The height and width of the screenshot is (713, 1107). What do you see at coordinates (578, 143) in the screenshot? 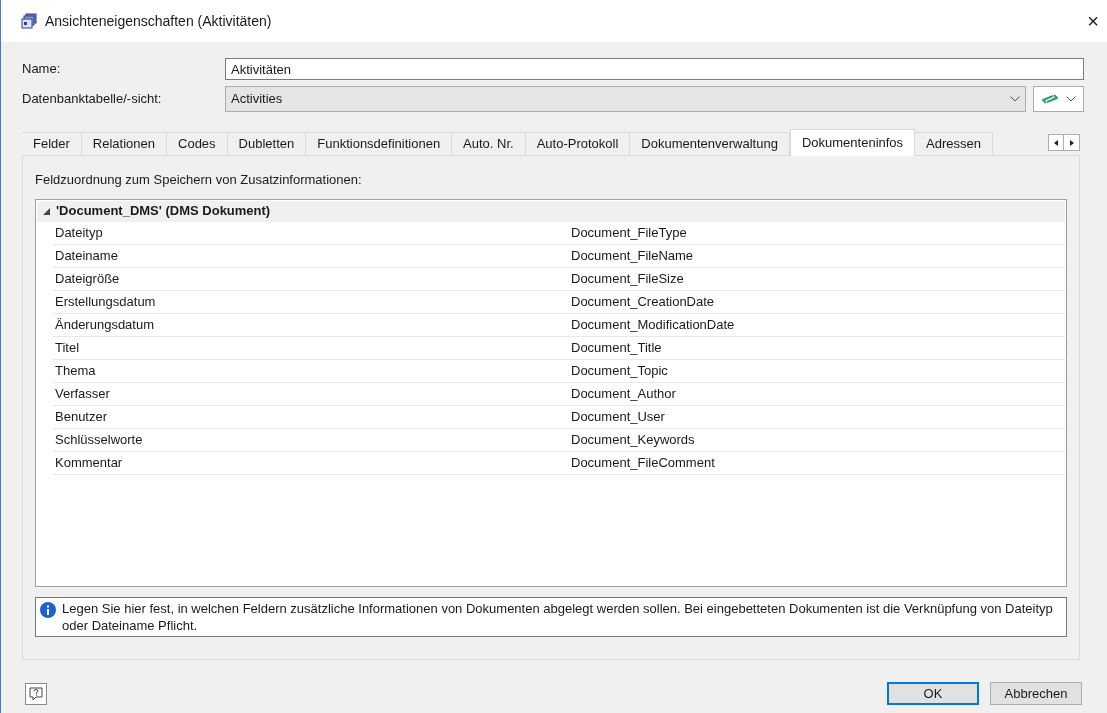
I see `tab: Auto-Protokoll` at bounding box center [578, 143].